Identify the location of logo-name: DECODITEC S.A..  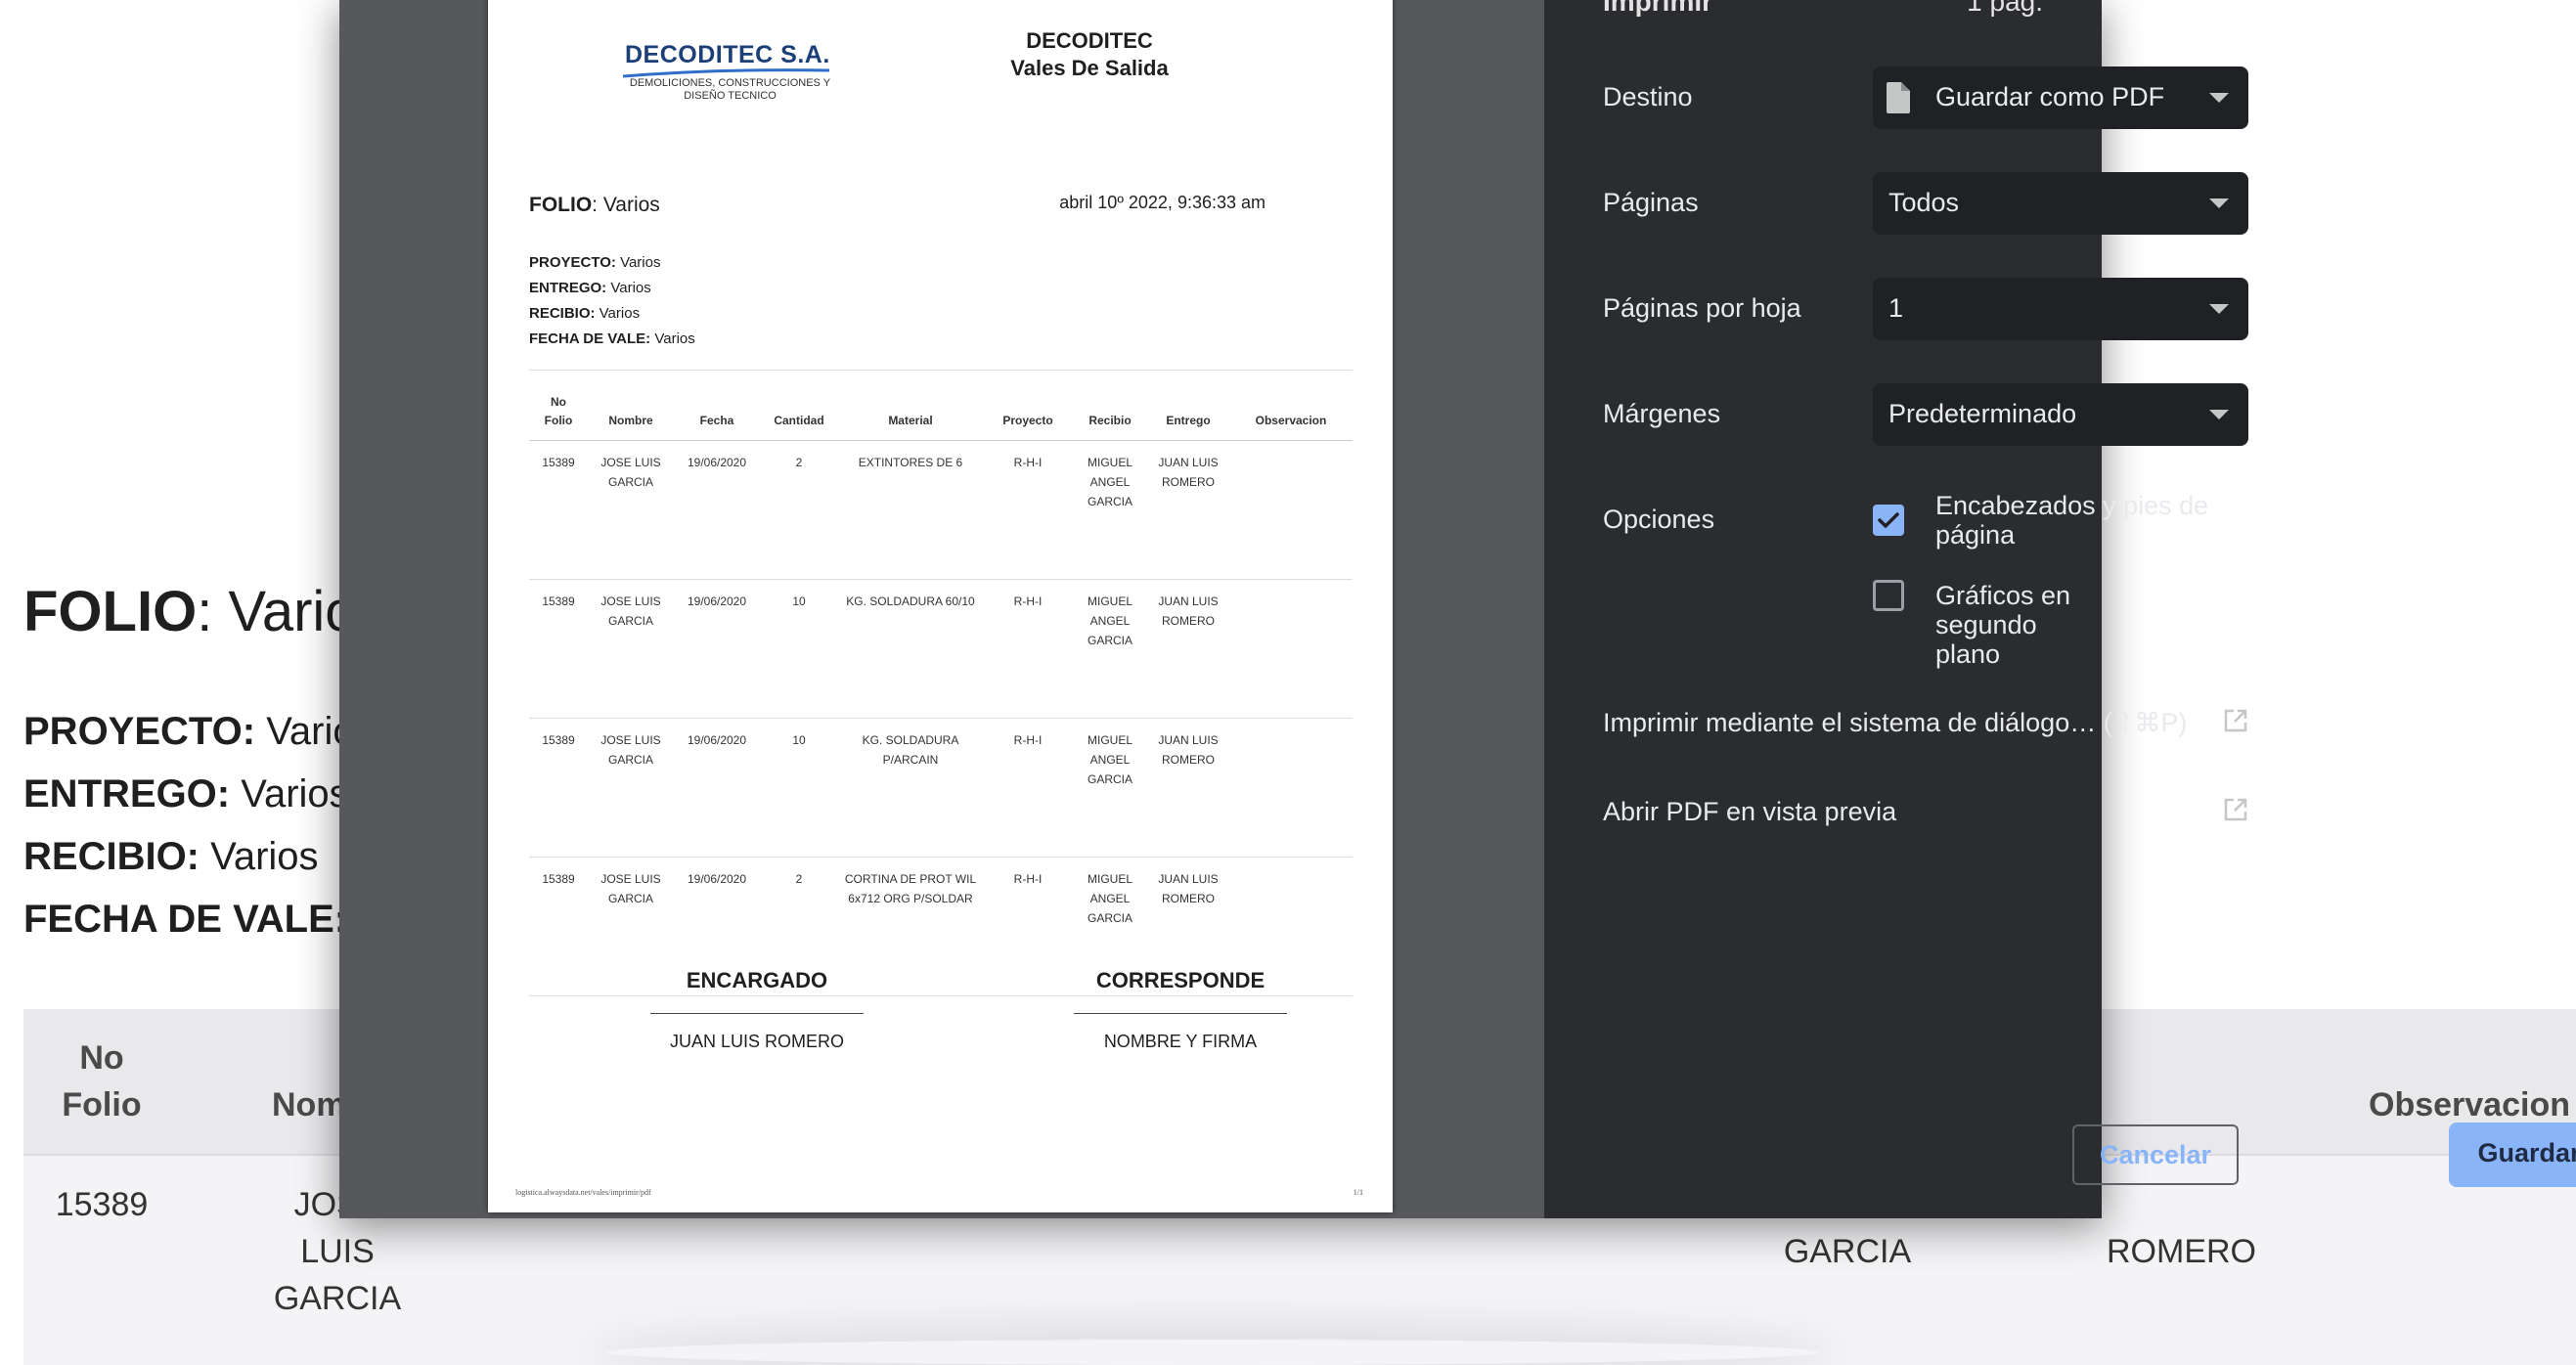
(727, 54).